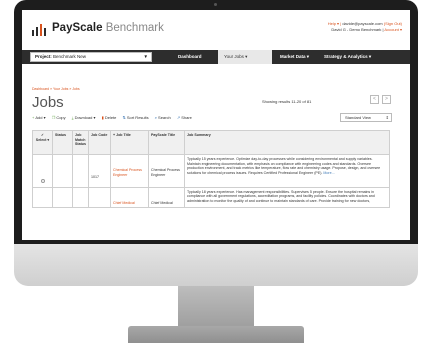  I want to click on col-status: Status, so click(62, 142).